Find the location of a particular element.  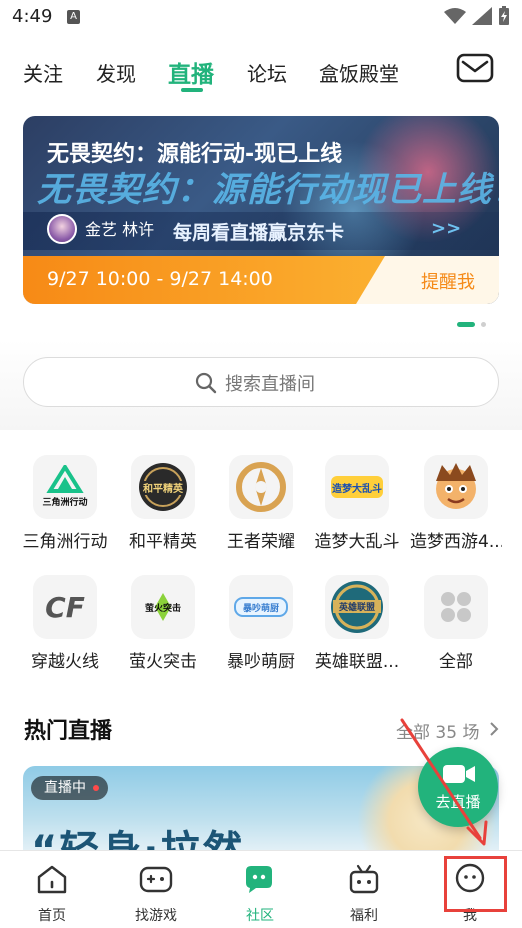

all-games-icon is located at coordinates (456, 607).